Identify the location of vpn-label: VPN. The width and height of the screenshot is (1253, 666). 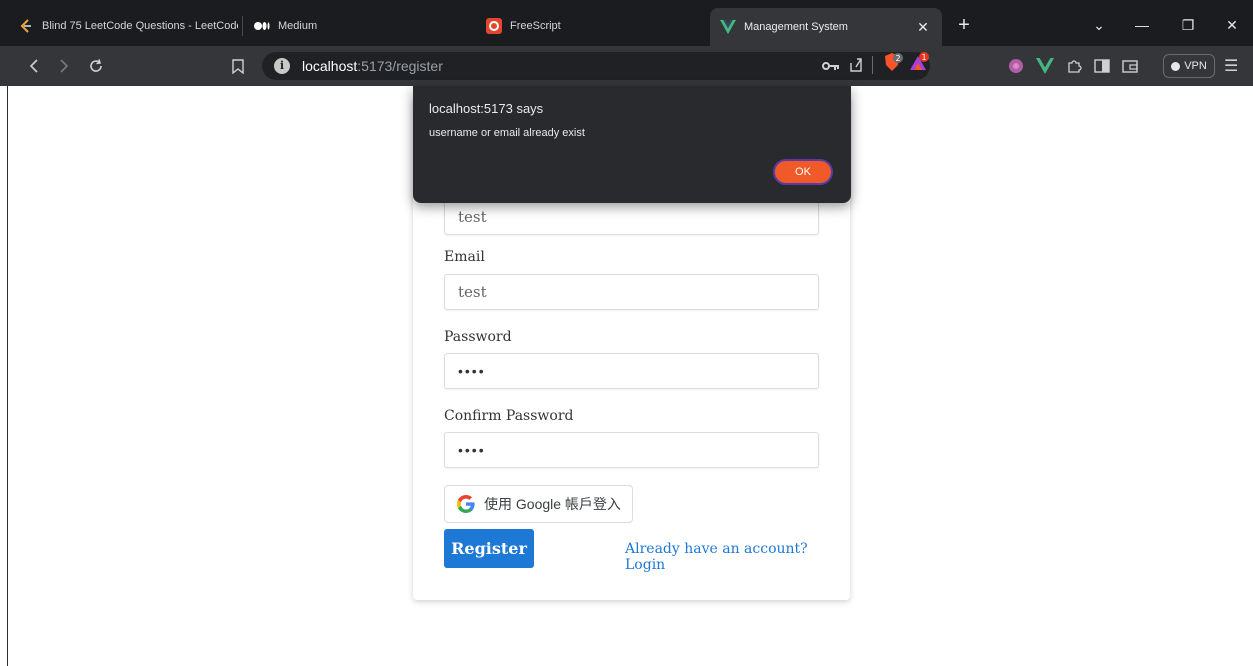
(1195, 66).